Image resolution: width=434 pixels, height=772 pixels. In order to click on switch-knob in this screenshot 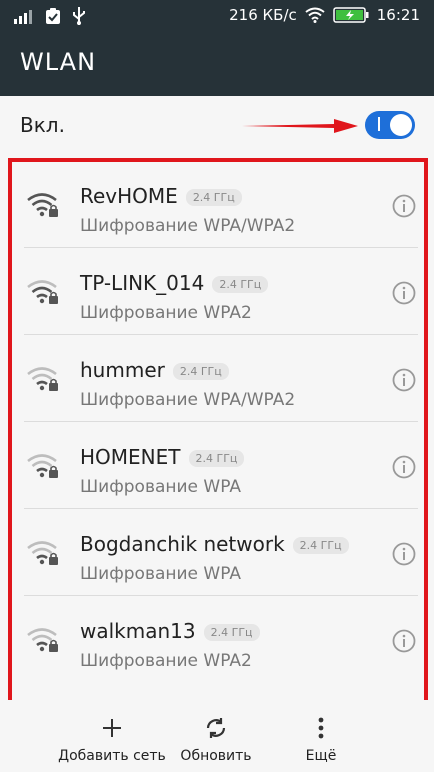, I will do `click(401, 125)`.